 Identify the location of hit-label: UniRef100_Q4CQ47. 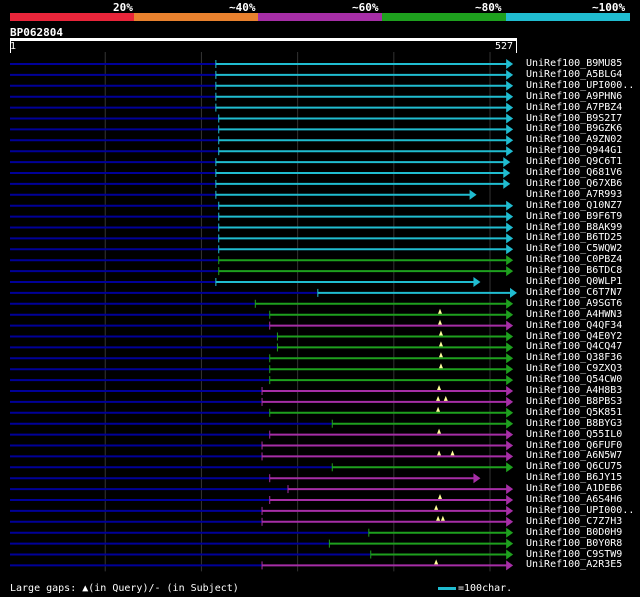
(574, 346).